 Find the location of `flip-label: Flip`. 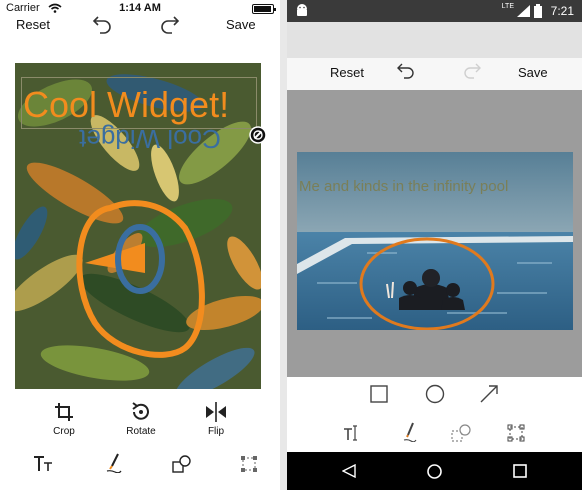

flip-label: Flip is located at coordinates (216, 431).